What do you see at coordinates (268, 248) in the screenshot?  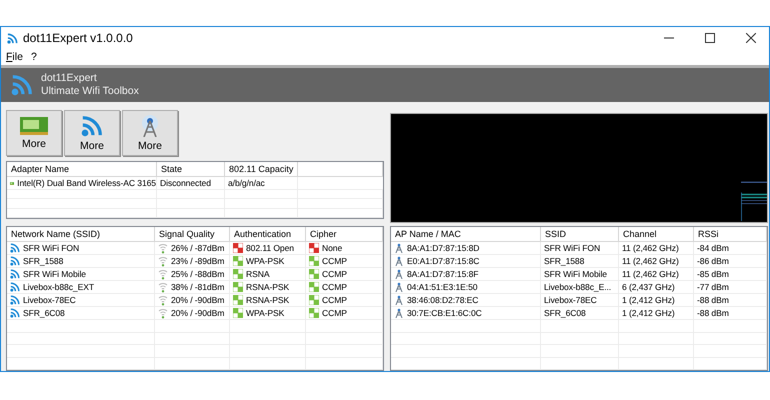 I see `table-cell: 802.11 Open` at bounding box center [268, 248].